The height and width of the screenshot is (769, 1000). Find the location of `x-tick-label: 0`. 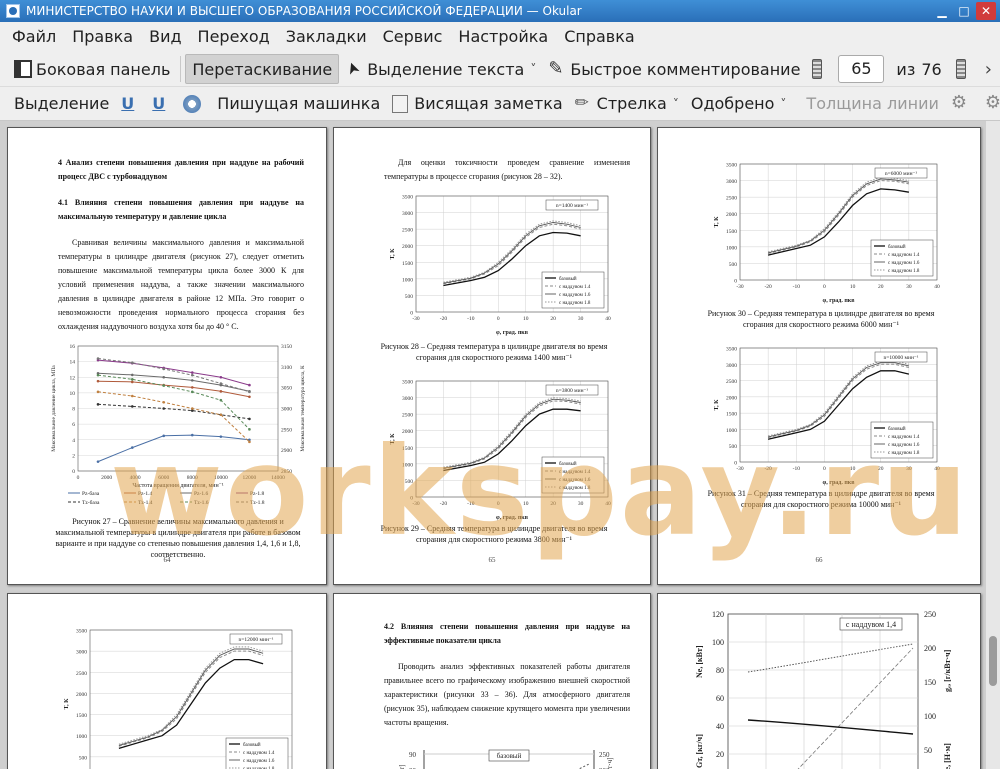

x-tick-label: 0 is located at coordinates (824, 469).